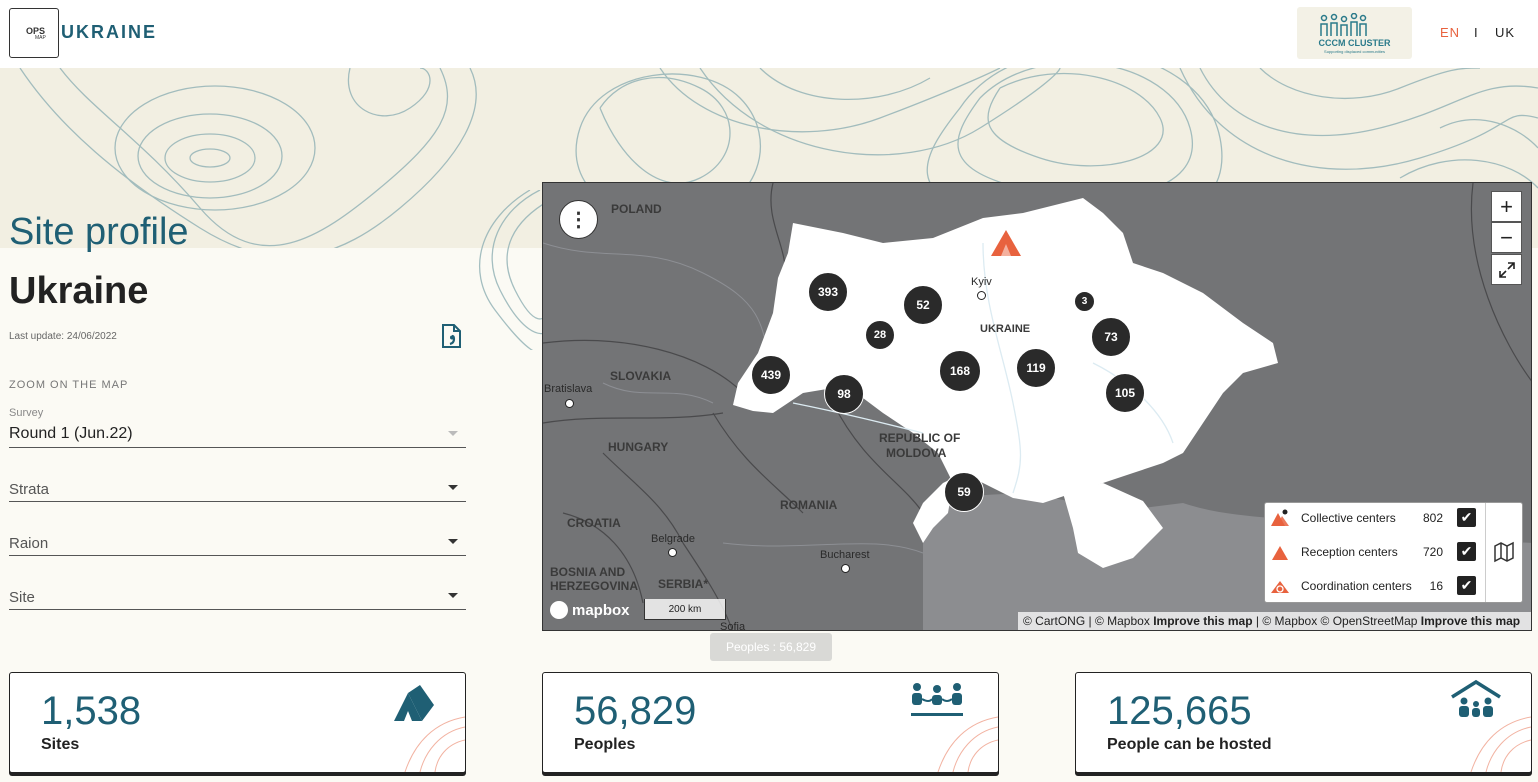 This screenshot has width=1538, height=782. What do you see at coordinates (1476, 32) in the screenshot?
I see `lang-separator: I` at bounding box center [1476, 32].